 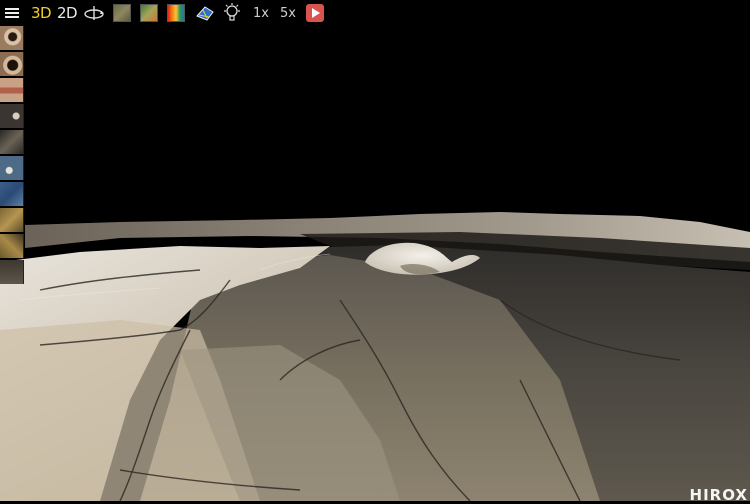 I want to click on zoom-5x-button: 5x, so click(x=288, y=13).